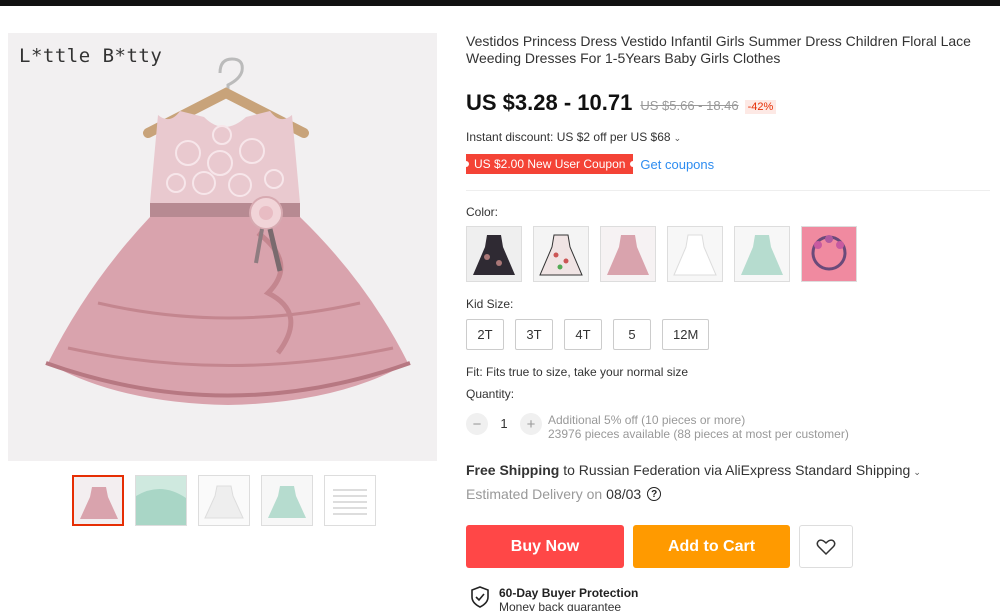  I want to click on delivery-date: 08/03, so click(624, 494).